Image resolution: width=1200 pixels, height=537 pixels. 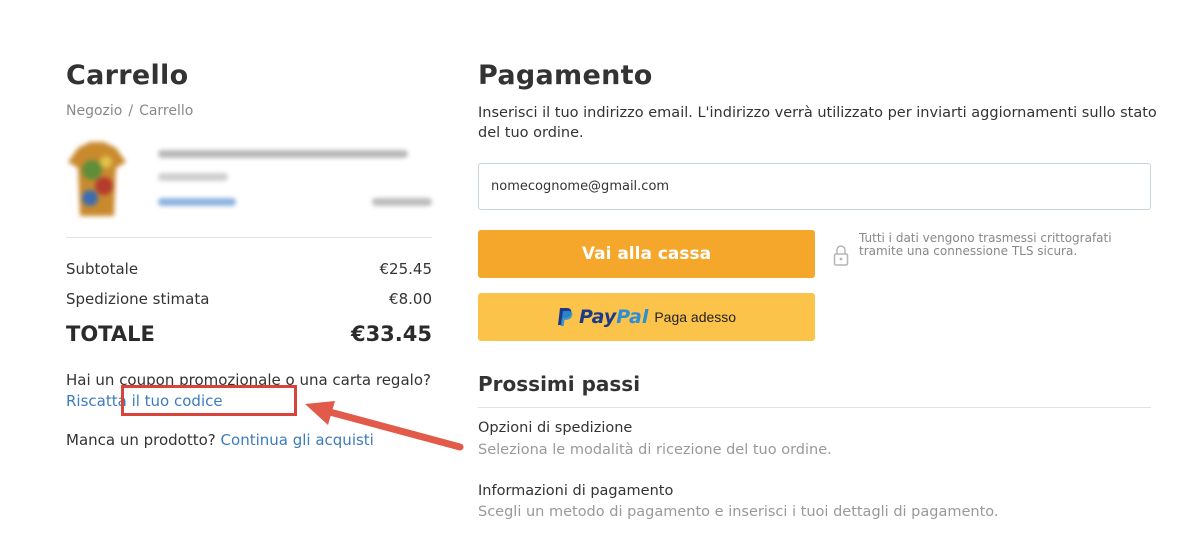 I want to click on total-label: TOTALE, so click(x=110, y=334).